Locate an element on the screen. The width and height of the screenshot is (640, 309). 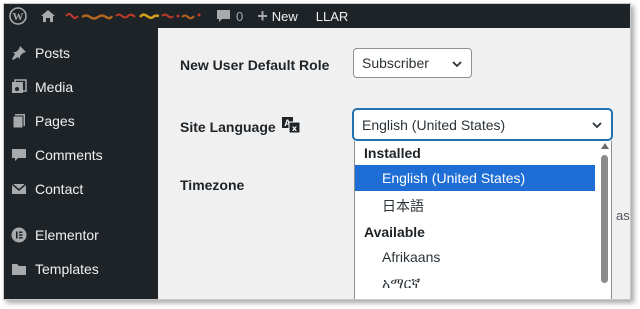
site-language-label-row: Site Language A x is located at coordinates (240, 126).